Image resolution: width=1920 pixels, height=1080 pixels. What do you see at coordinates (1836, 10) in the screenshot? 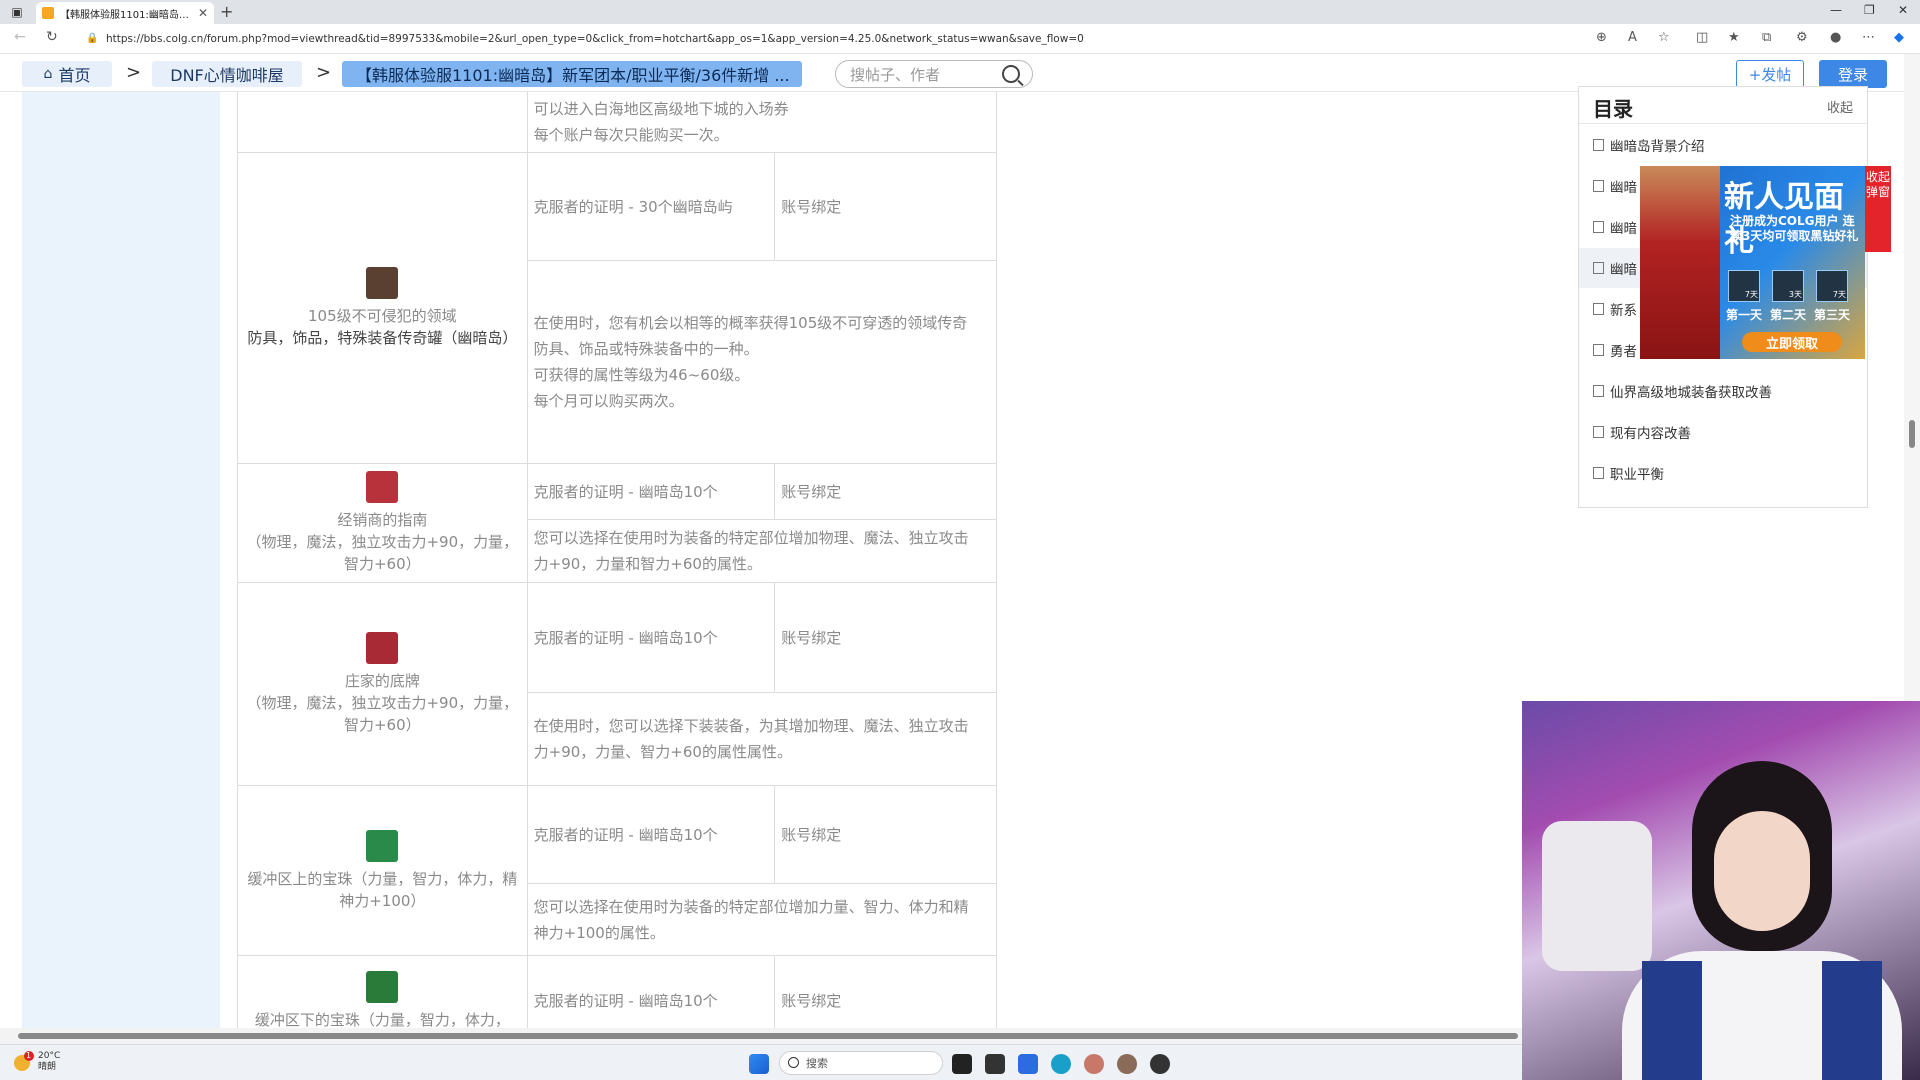
I see `minimize-icon: —` at bounding box center [1836, 10].